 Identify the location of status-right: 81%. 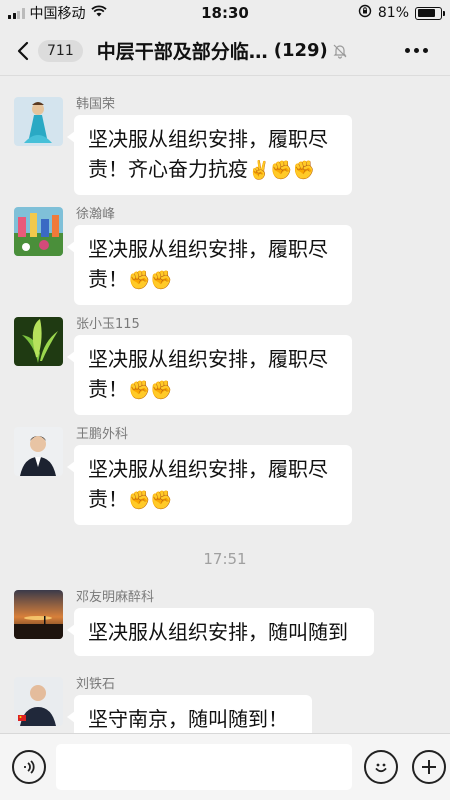
(363, 13).